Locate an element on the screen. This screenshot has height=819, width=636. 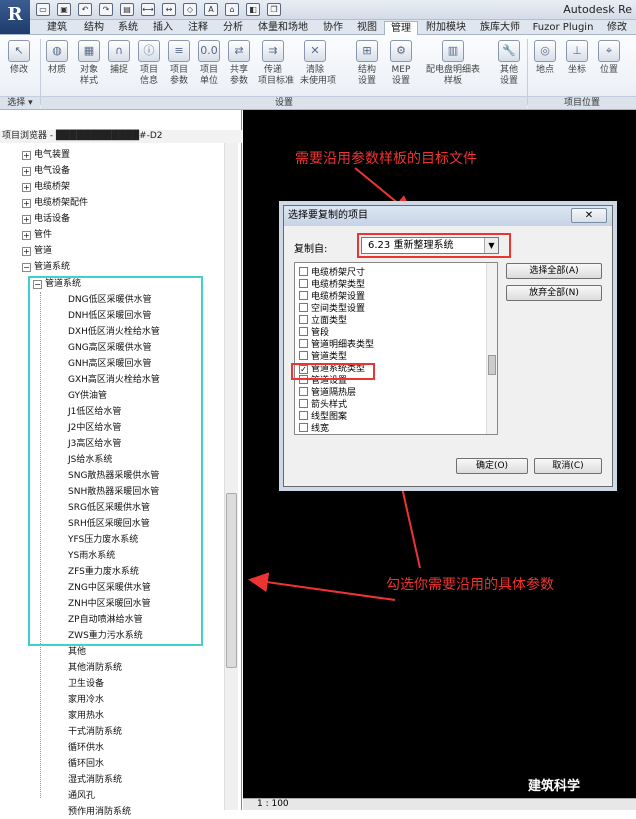
undo-icon: ↶ is located at coordinates (85, 9).